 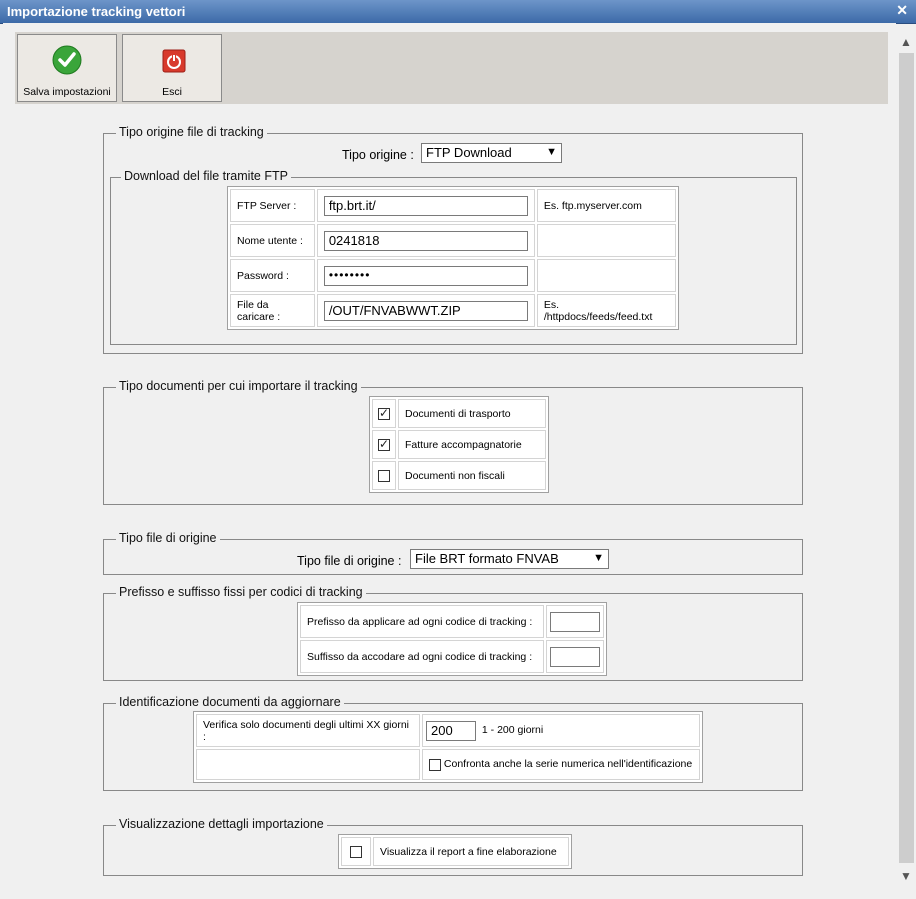 What do you see at coordinates (174, 61) in the screenshot?
I see `power-icon` at bounding box center [174, 61].